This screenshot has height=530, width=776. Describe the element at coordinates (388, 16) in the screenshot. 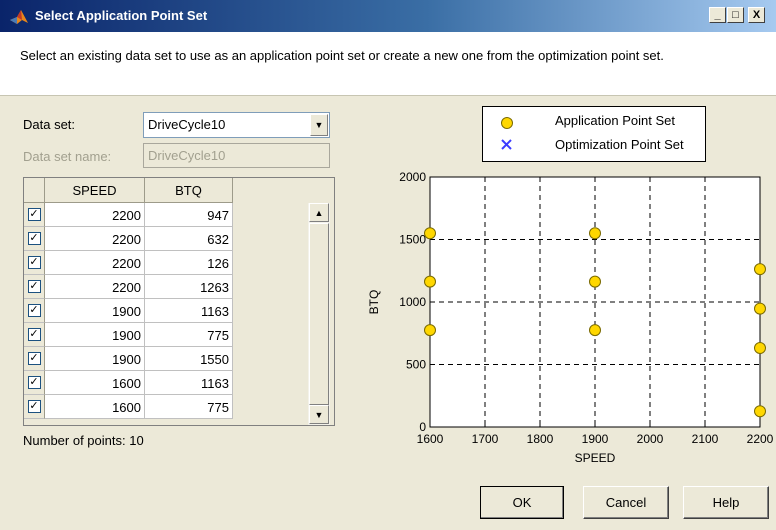

I see `title-bar: Select Application Point Set _ □ X` at that location.